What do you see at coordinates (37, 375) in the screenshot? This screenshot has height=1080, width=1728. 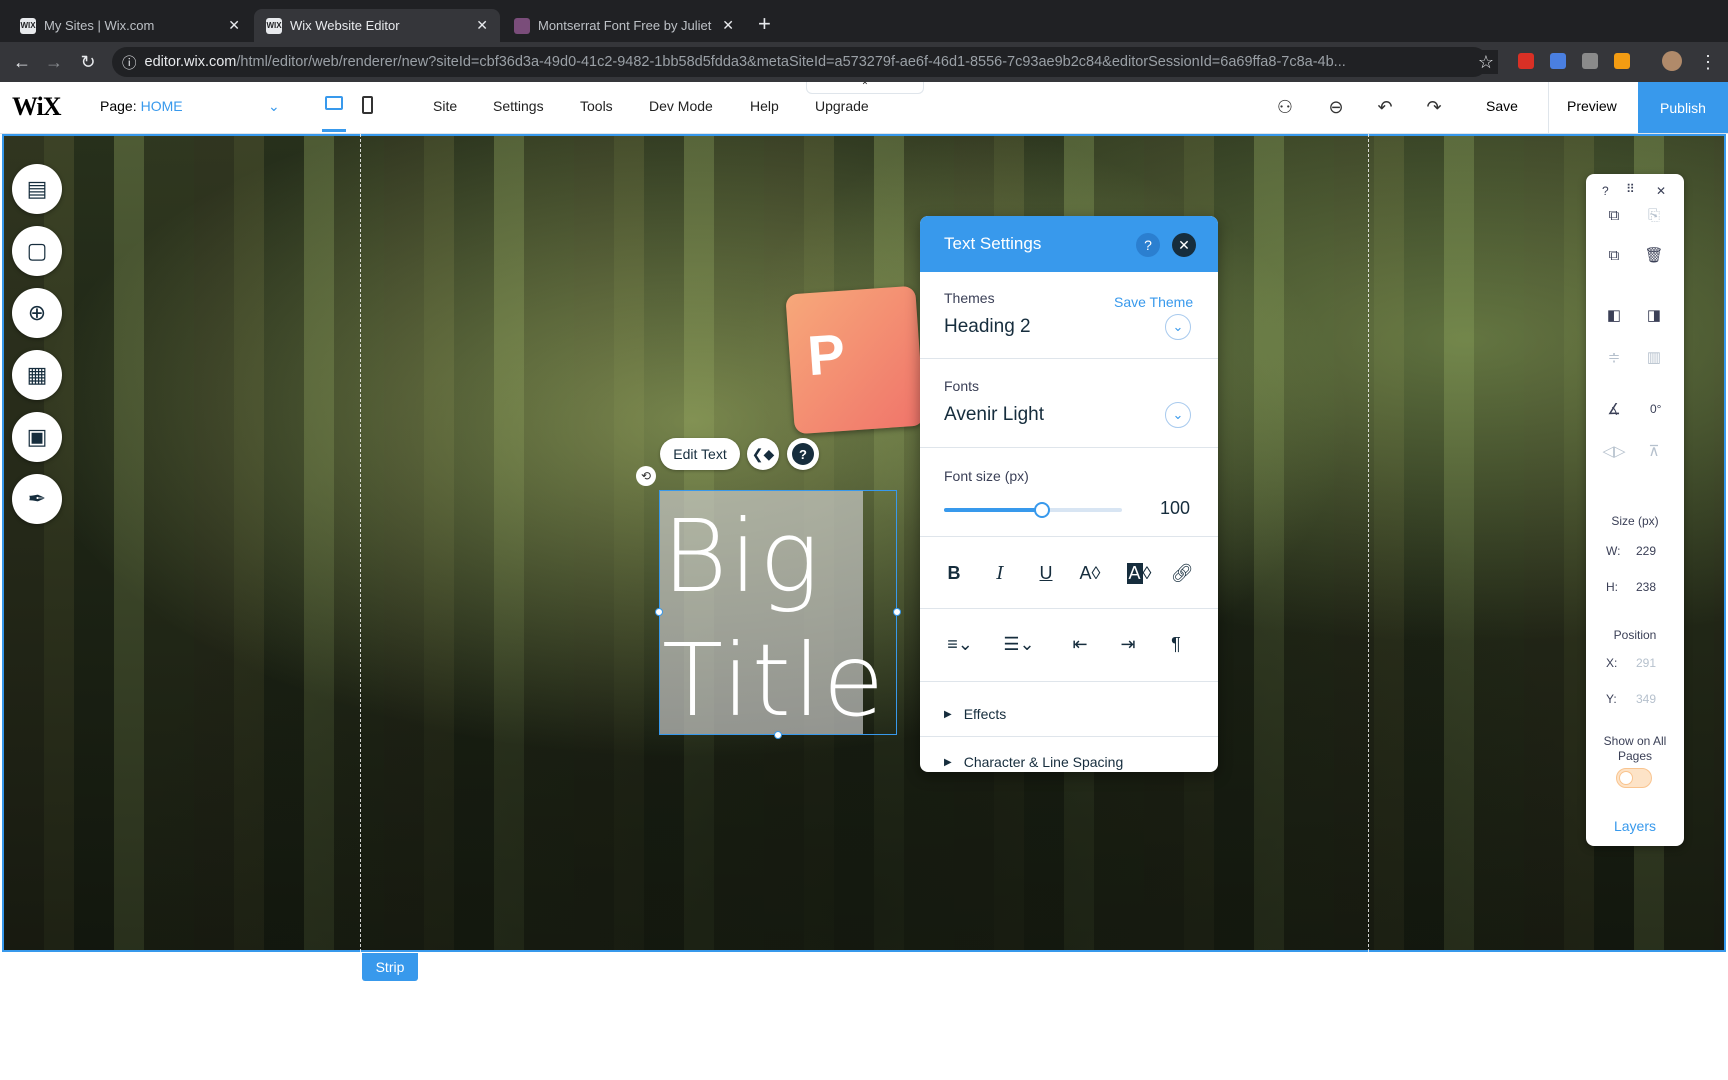 I see `add-apps-icon: ▦` at bounding box center [37, 375].